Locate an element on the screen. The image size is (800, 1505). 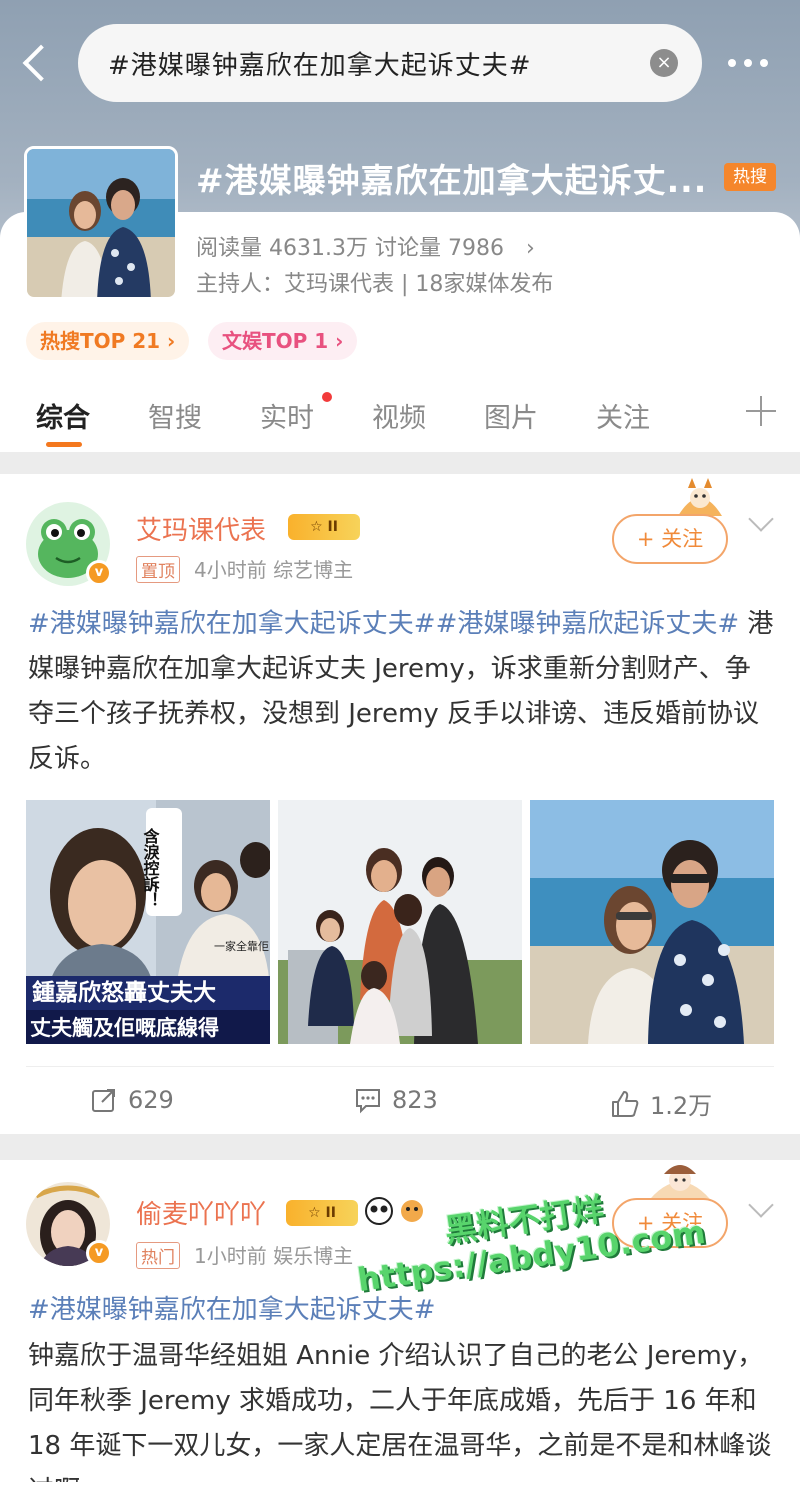
panda-emoji-icon is located at coordinates (394, 1211).